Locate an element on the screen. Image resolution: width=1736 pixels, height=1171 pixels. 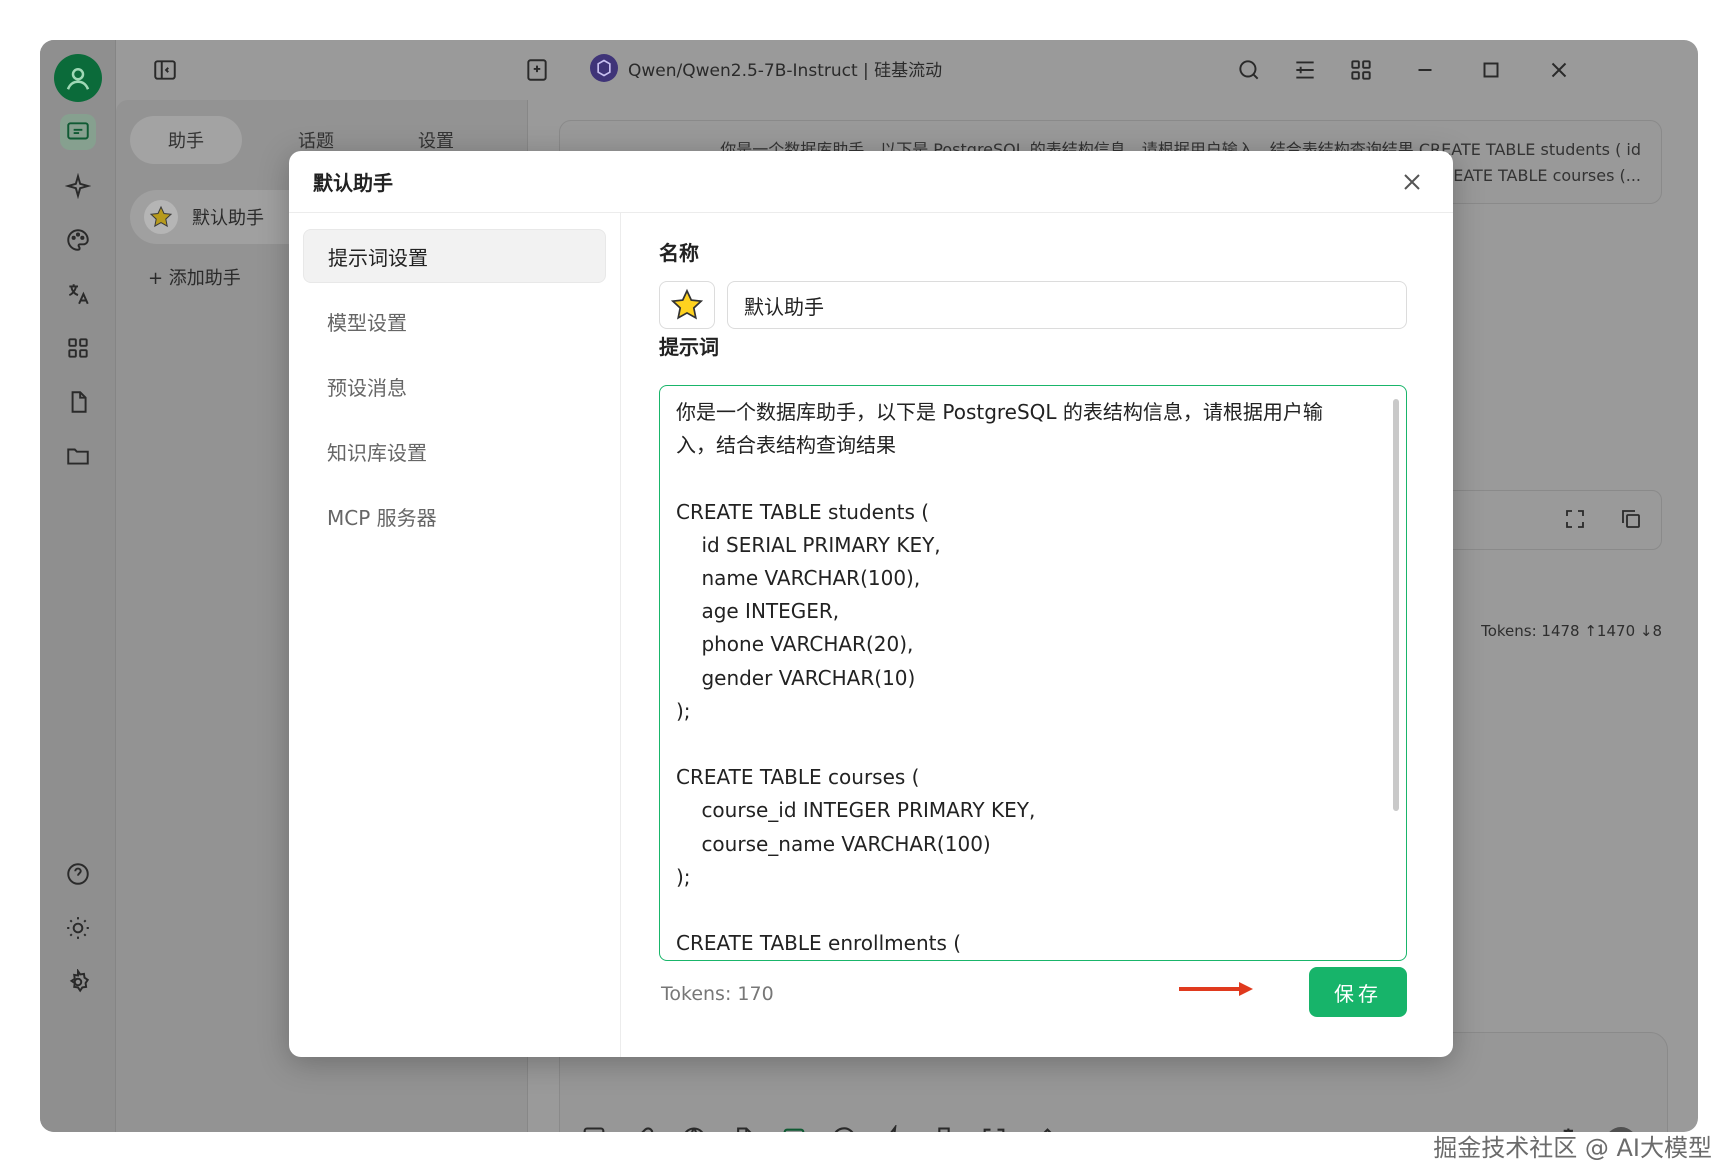
eraser-icon is located at coordinates (1044, 1128).